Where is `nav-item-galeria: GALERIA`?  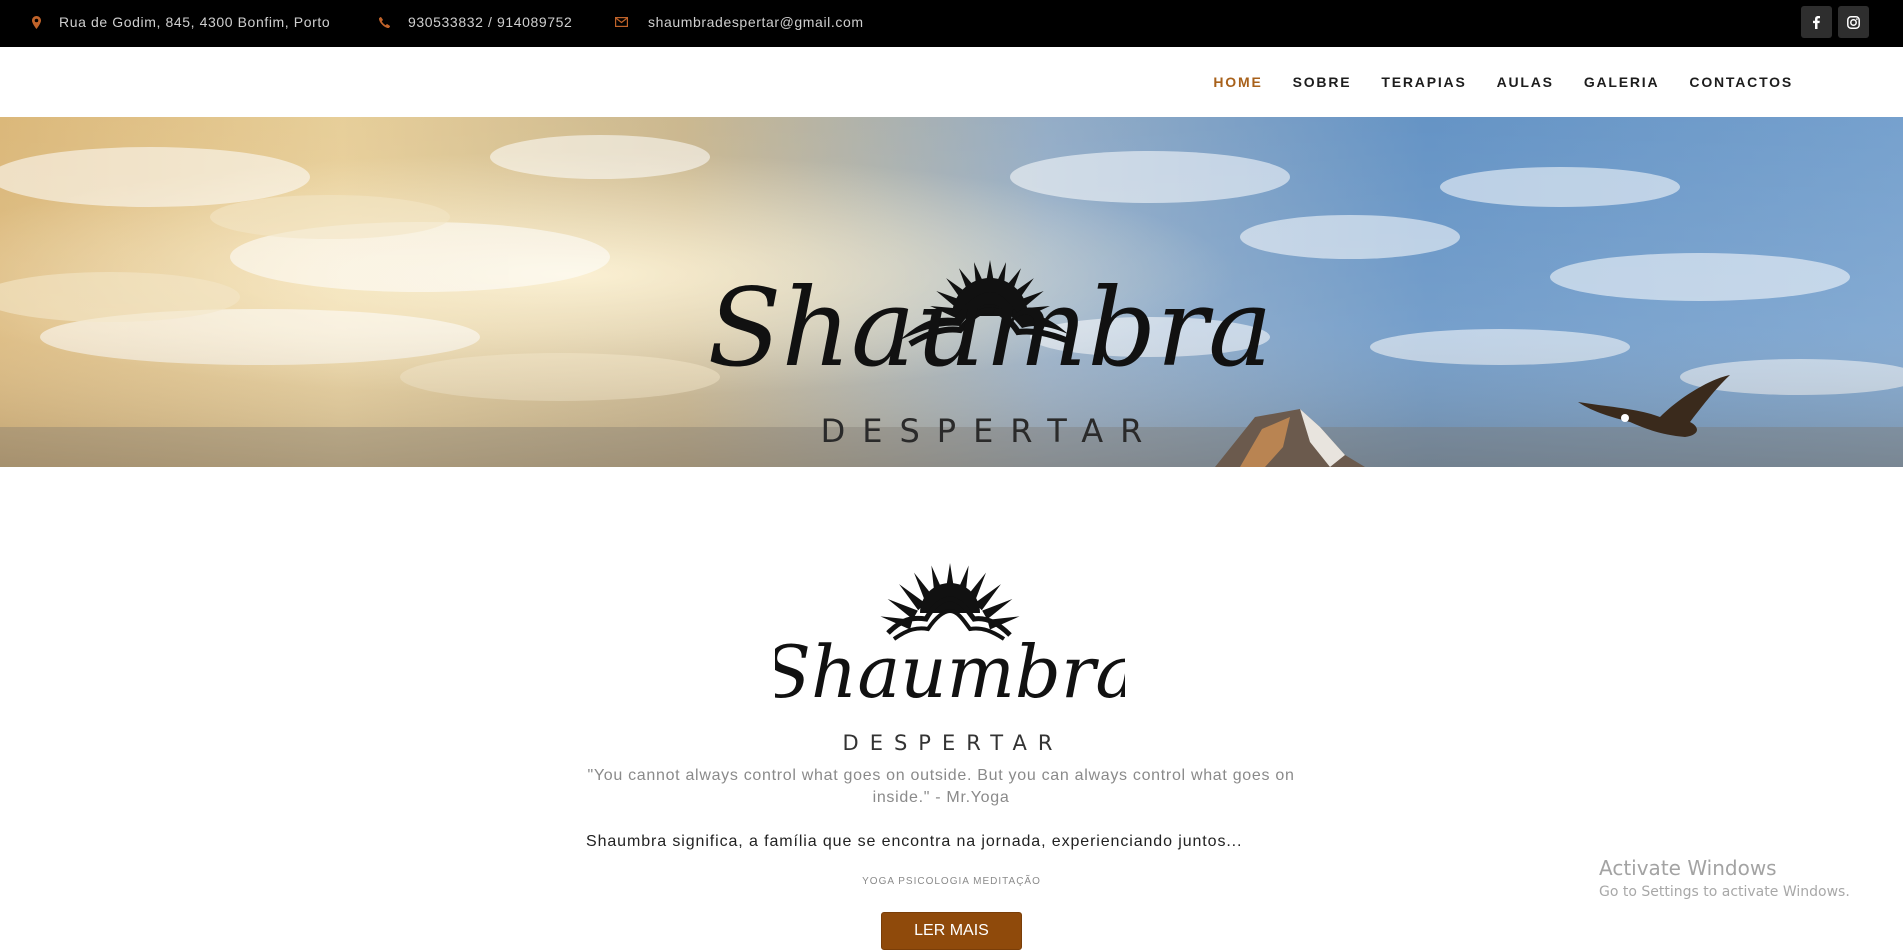
nav-item-galeria: GALERIA is located at coordinates (1622, 82).